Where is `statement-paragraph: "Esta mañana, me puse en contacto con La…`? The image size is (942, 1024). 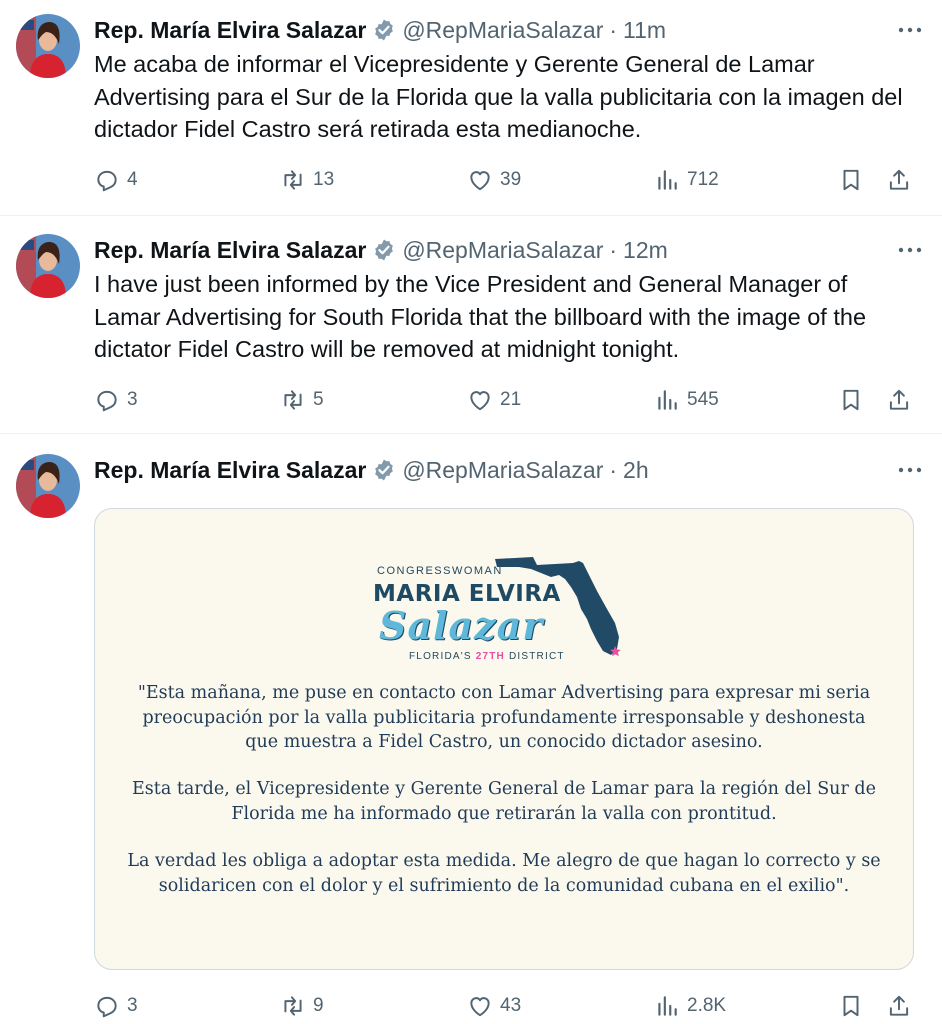 statement-paragraph: "Esta mañana, me puse en contacto con La… is located at coordinates (504, 717).